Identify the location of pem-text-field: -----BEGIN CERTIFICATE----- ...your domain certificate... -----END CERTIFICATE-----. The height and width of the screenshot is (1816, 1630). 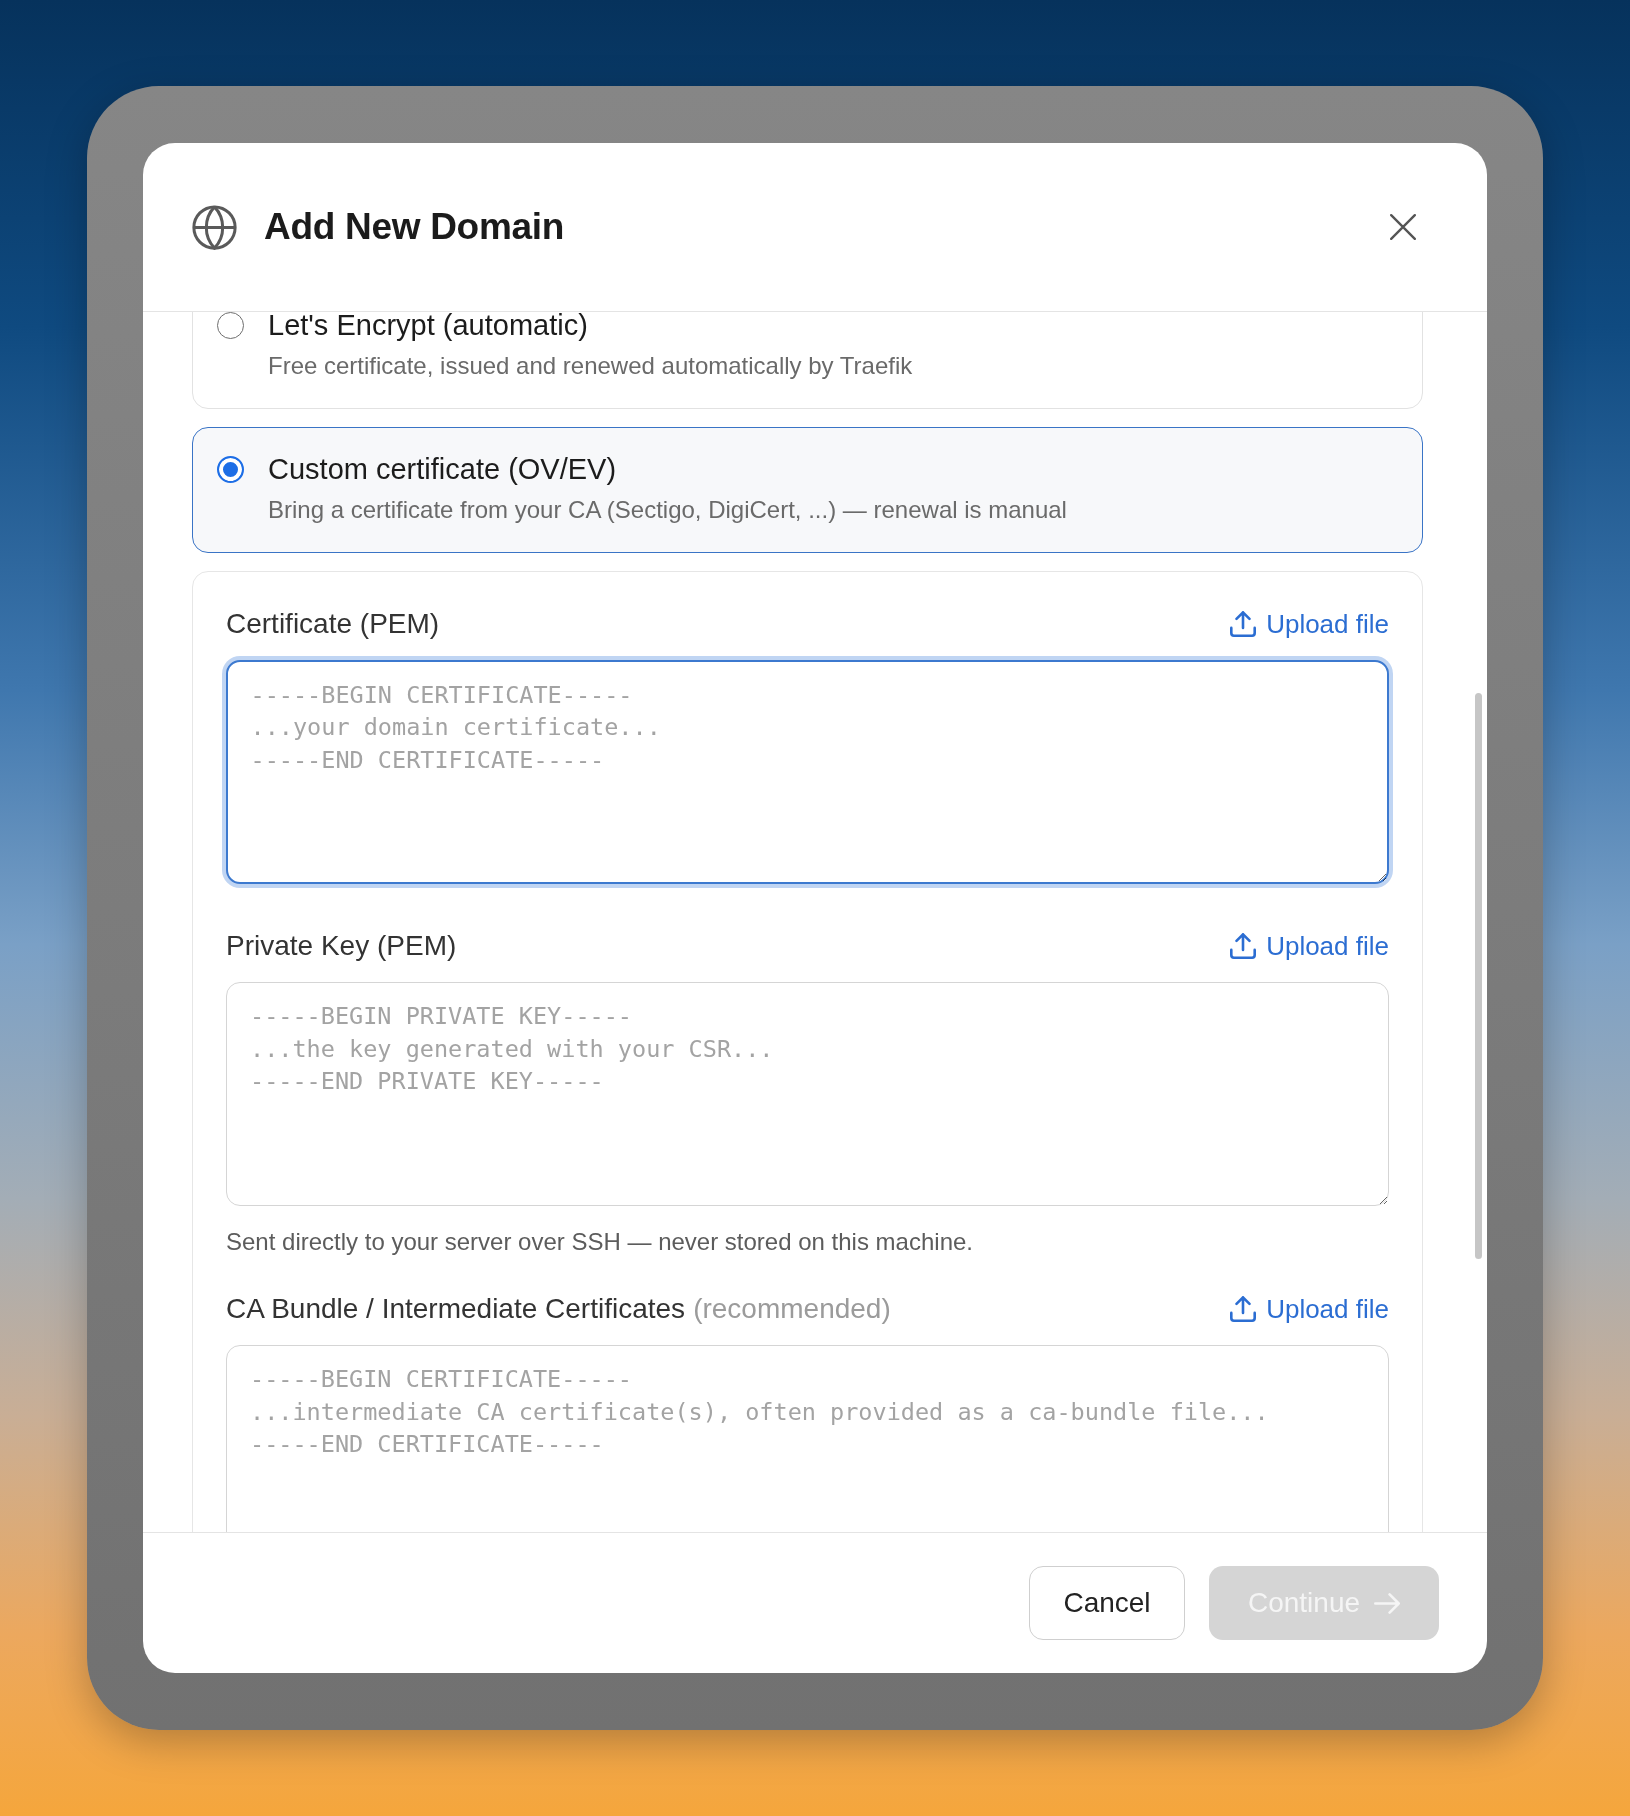
(807, 772).